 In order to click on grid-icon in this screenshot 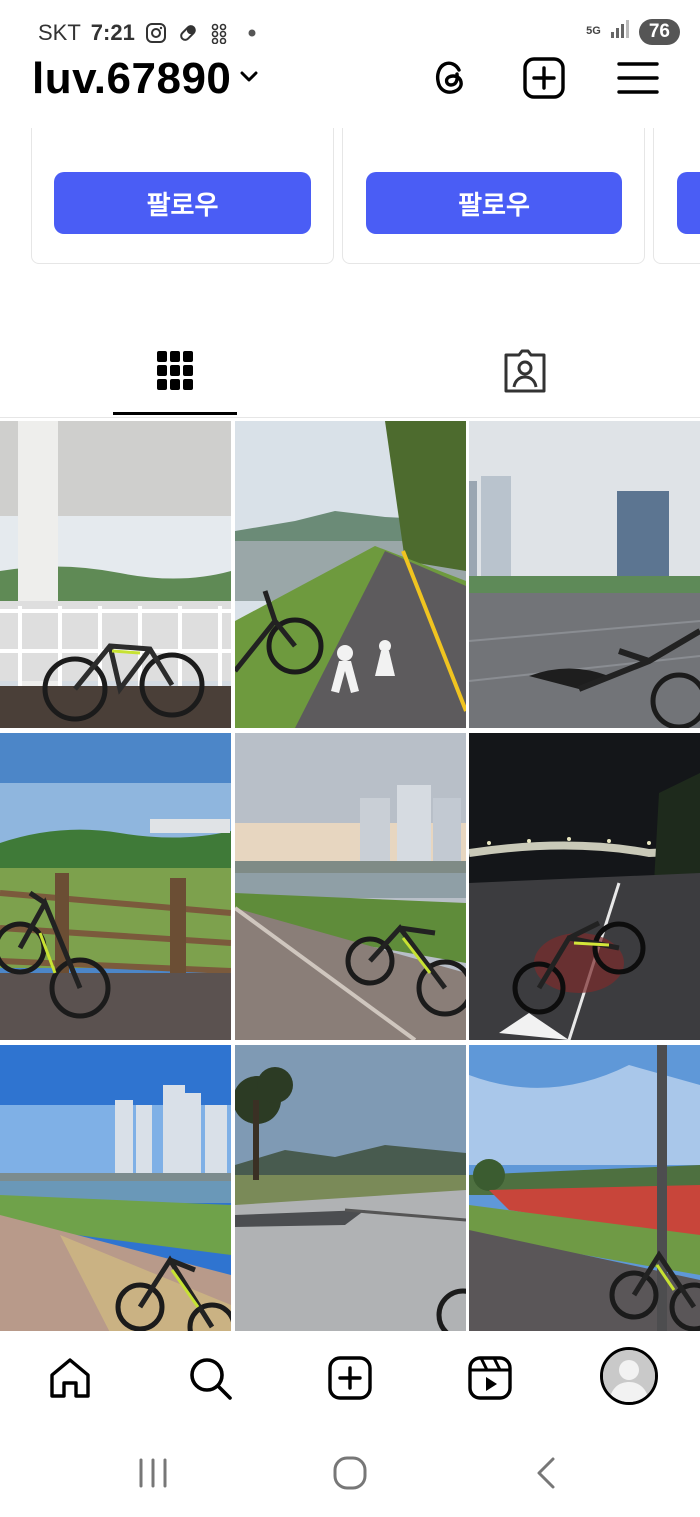, I will do `click(175, 373)`.